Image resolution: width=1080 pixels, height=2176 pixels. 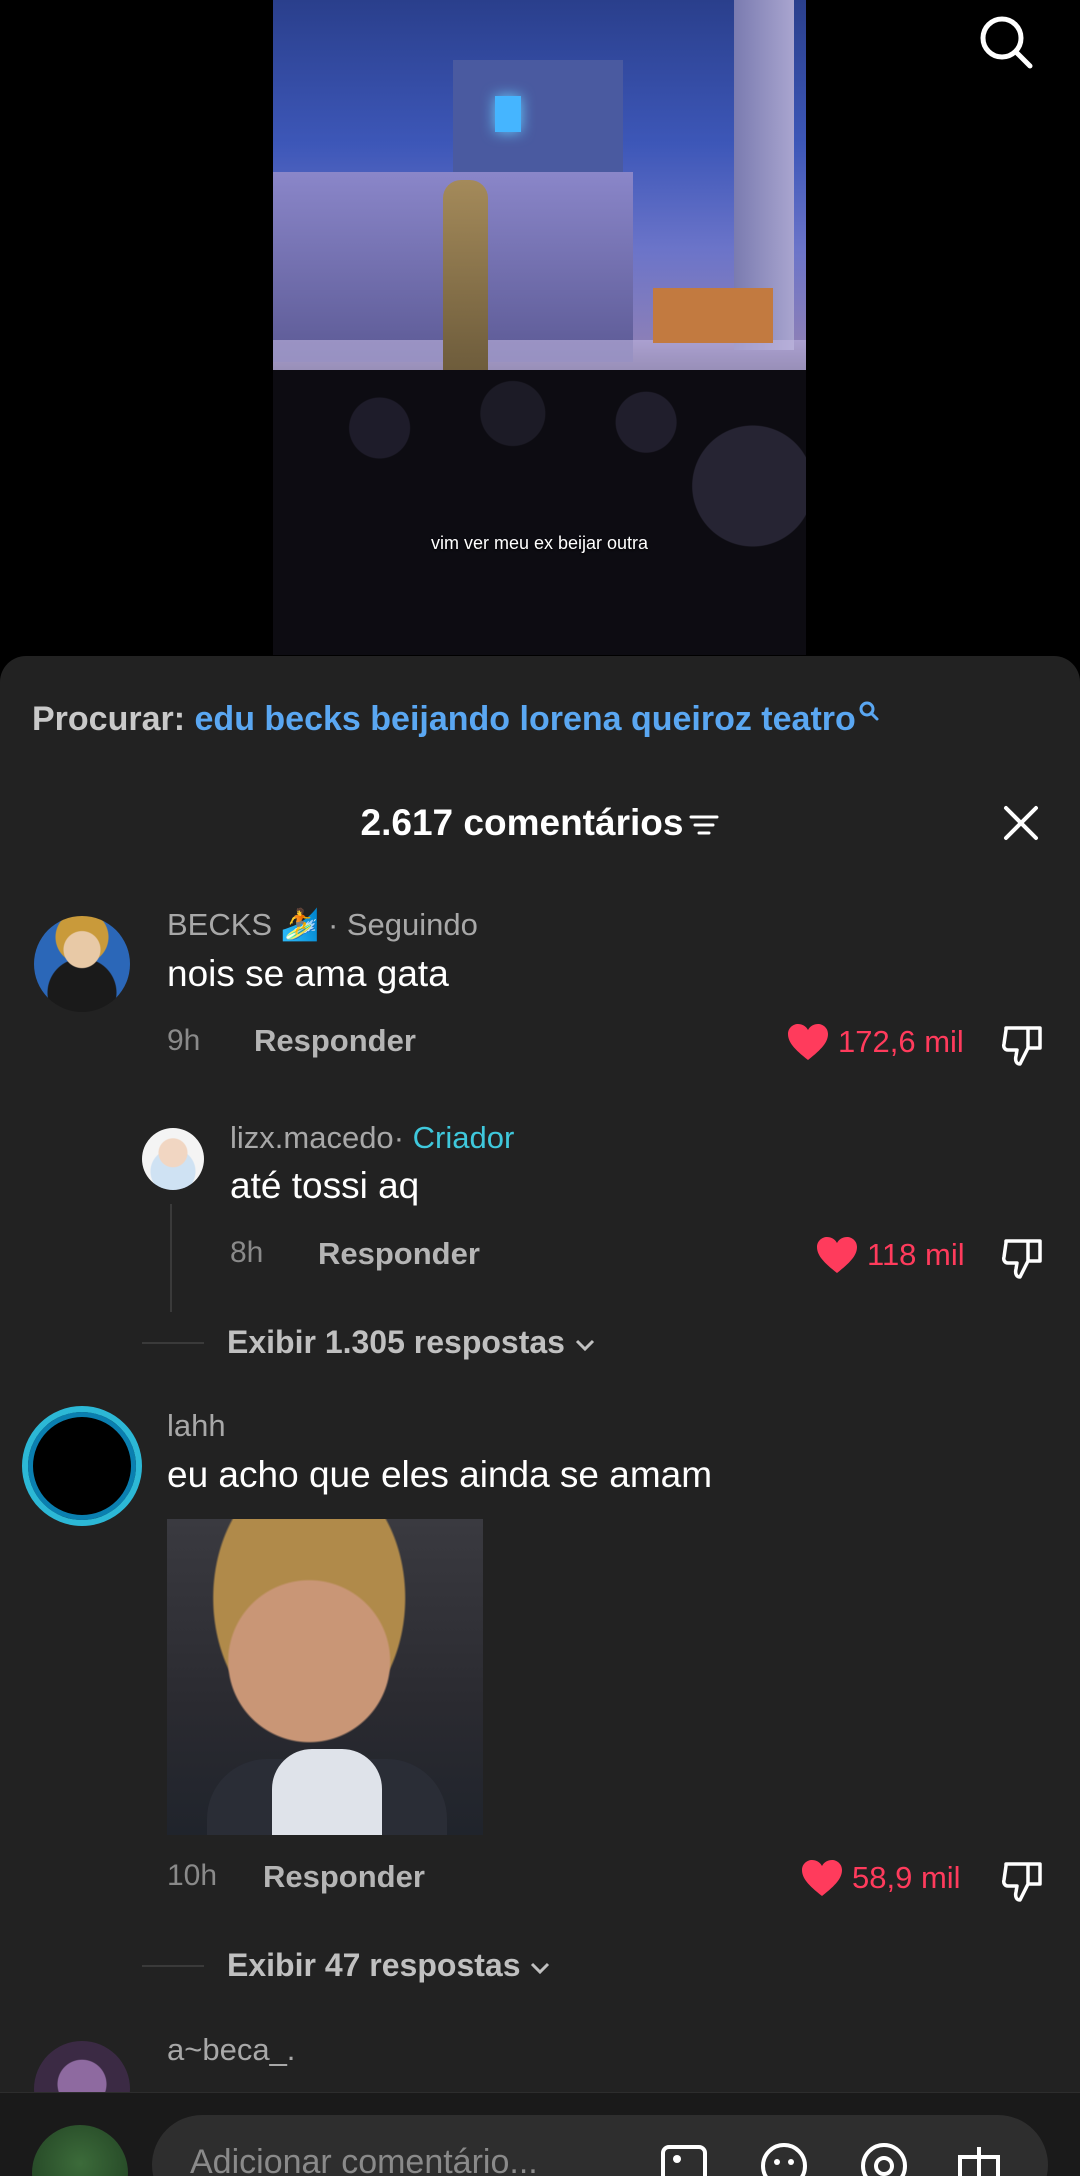 I want to click on image-icon, so click(x=684, y=2157).